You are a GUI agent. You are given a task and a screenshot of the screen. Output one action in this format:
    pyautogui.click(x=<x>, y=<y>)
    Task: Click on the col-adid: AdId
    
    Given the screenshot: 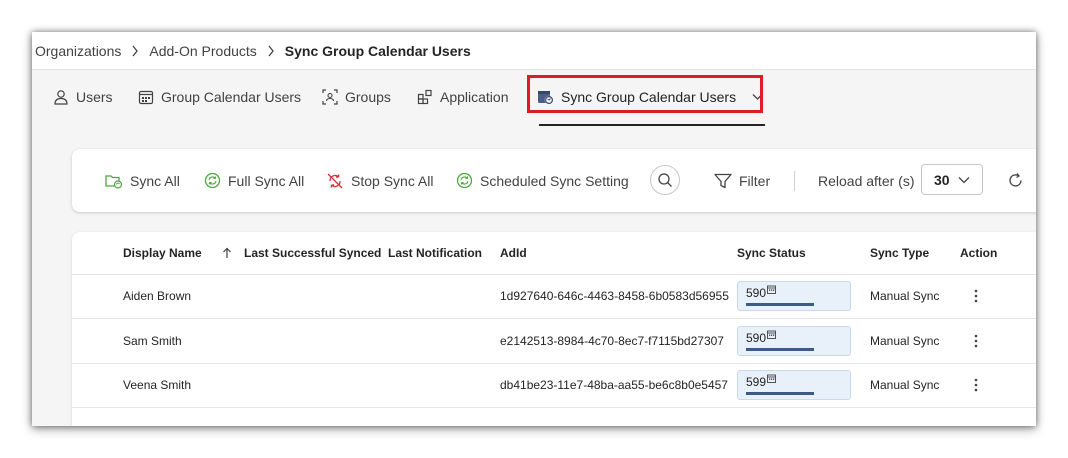 What is the action you would take?
    pyautogui.click(x=513, y=253)
    